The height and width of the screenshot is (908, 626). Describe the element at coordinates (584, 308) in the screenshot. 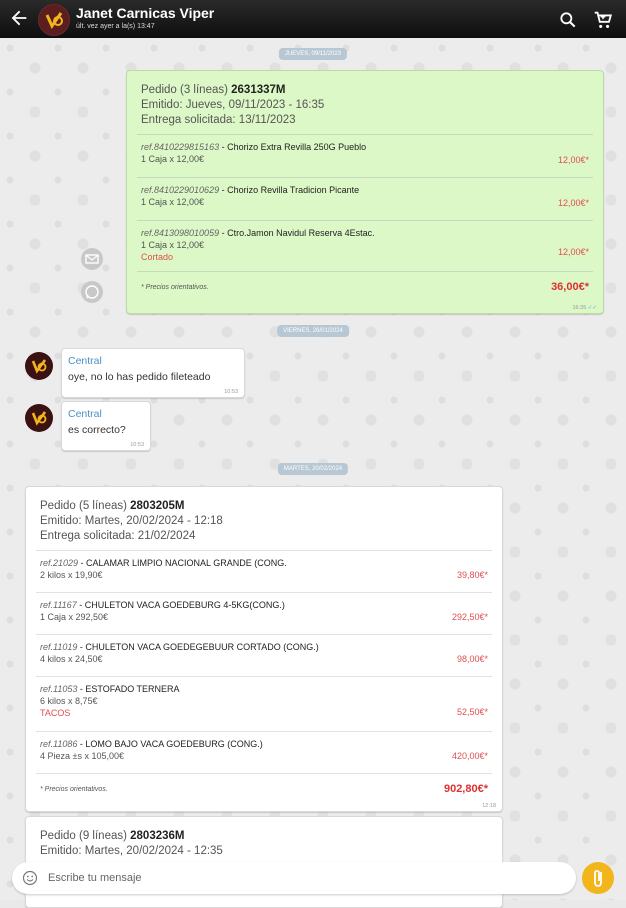

I see `message-time: 16:35 ✓✓` at that location.